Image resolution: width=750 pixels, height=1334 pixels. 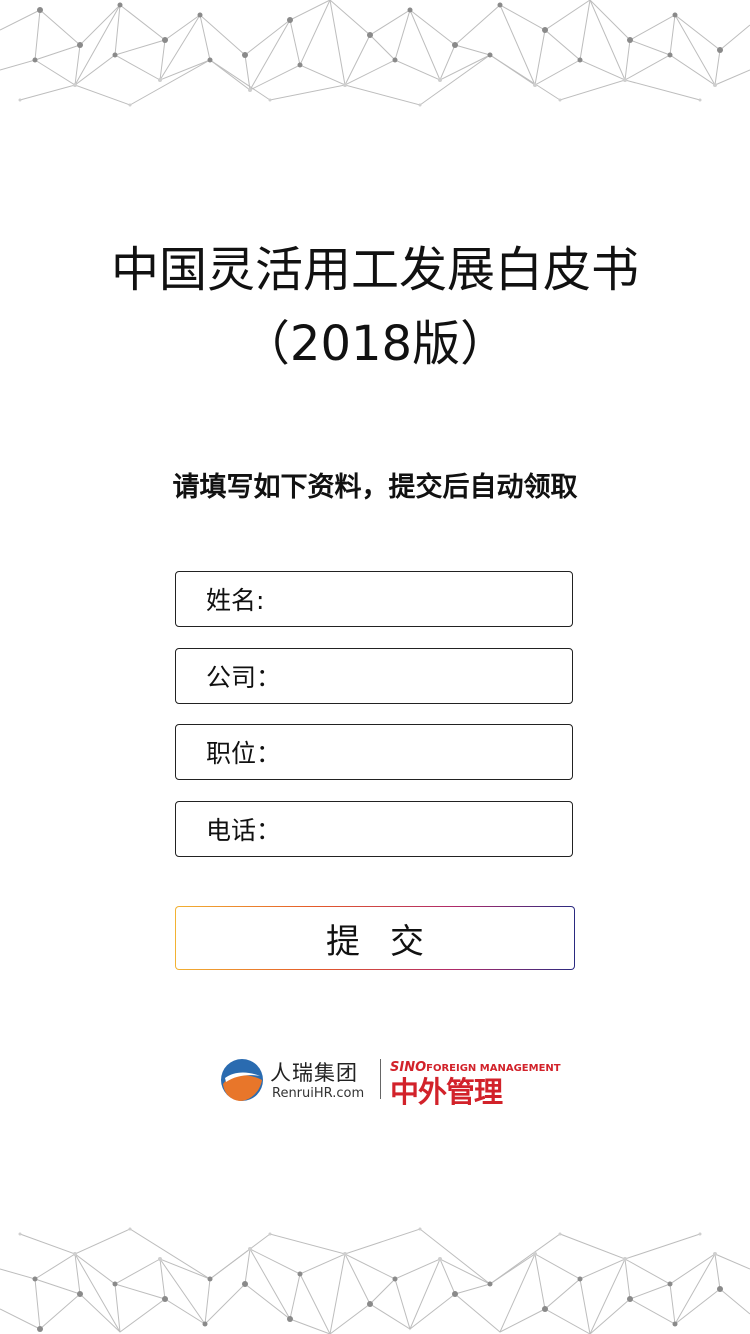 I want to click on logo-divider, so click(x=380, y=1079).